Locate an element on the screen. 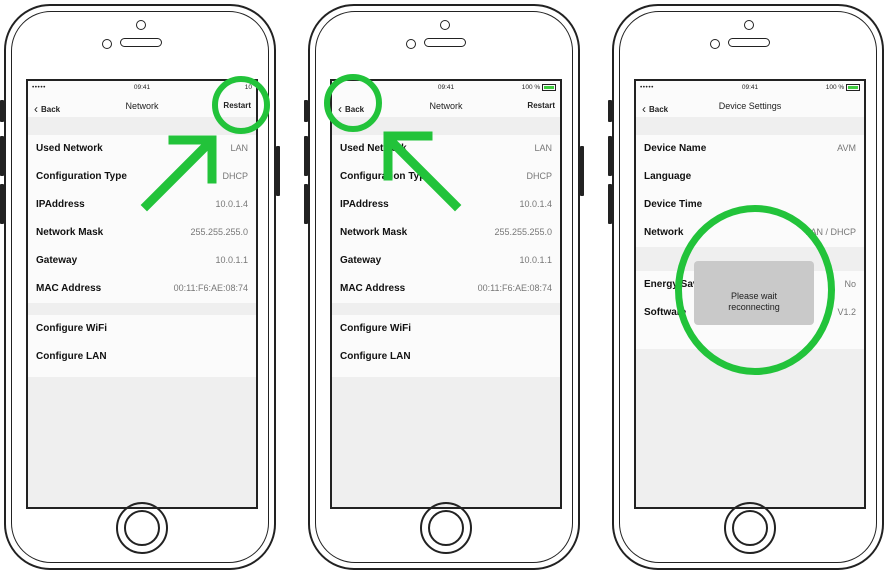  row-label: Network is located at coordinates (664, 232).